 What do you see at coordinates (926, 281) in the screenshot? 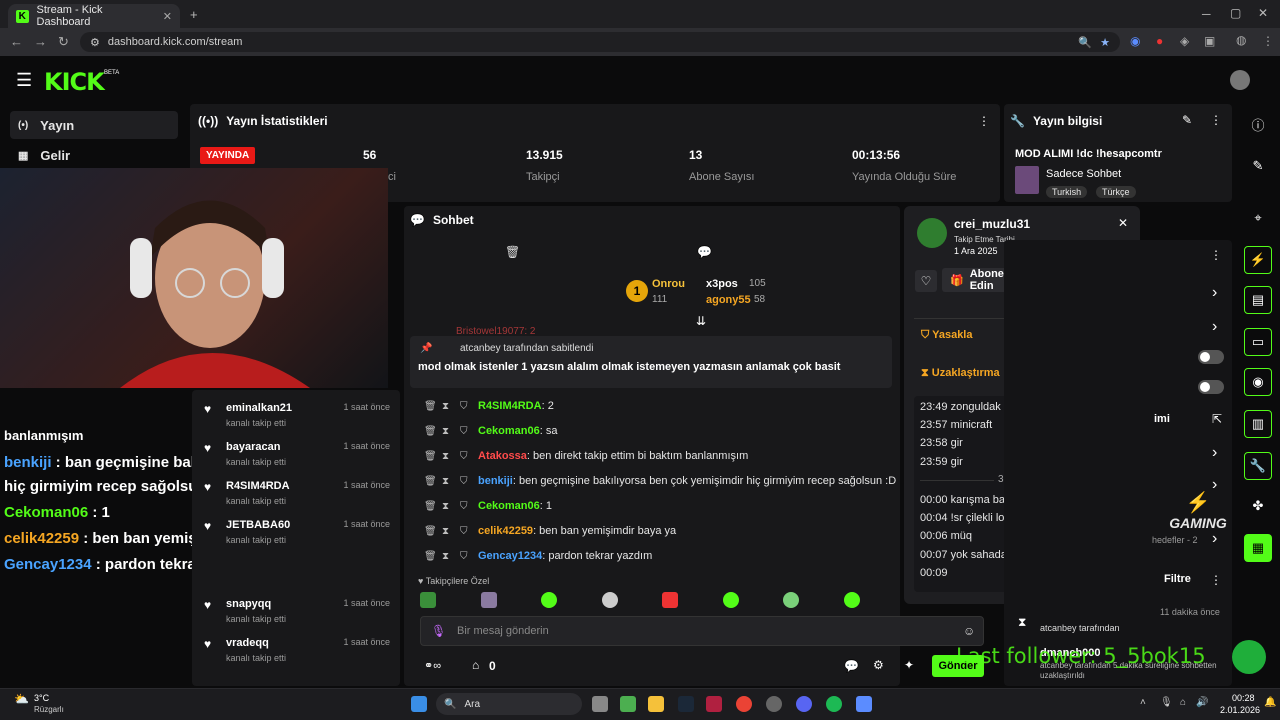
I see `follow-heart-button: ♡` at bounding box center [926, 281].